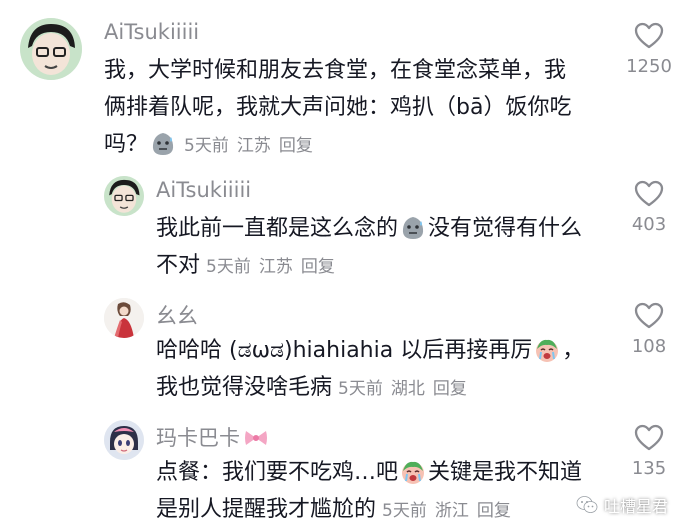 This screenshot has width=690, height=530. What do you see at coordinates (505, 228) in the screenshot?
I see `comment-text-fragment: 没有觉得有什么` at bounding box center [505, 228].